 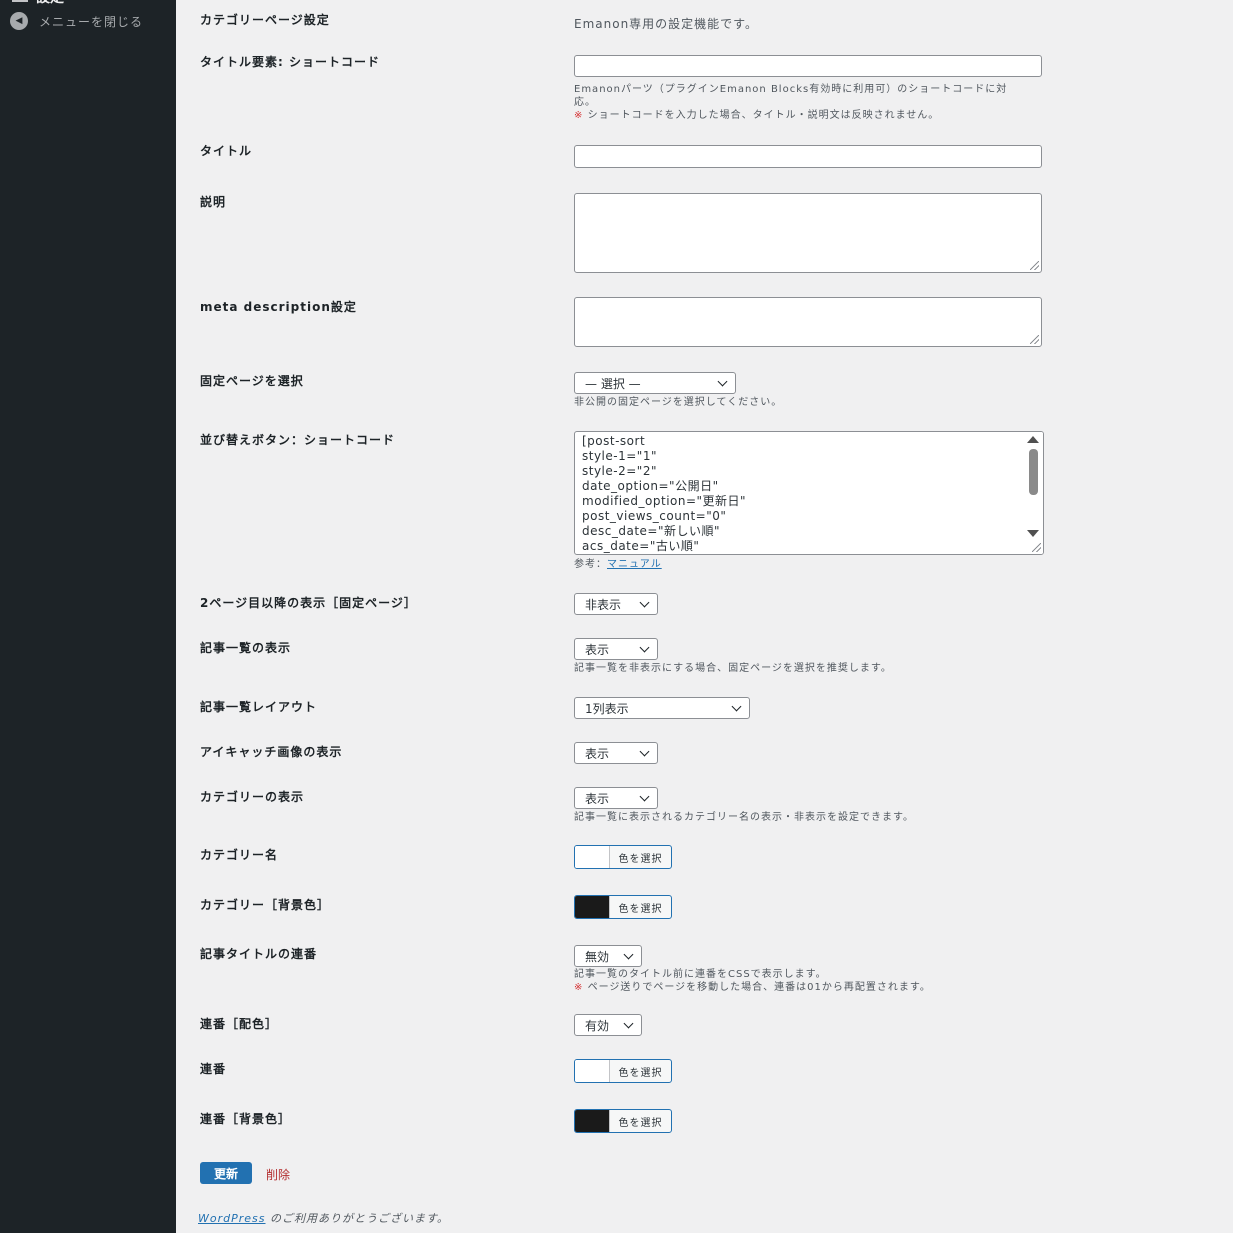 What do you see at coordinates (298, 440) in the screenshot?
I see `label-sort-shortcode: 並び替えボタン：ショートコード` at bounding box center [298, 440].